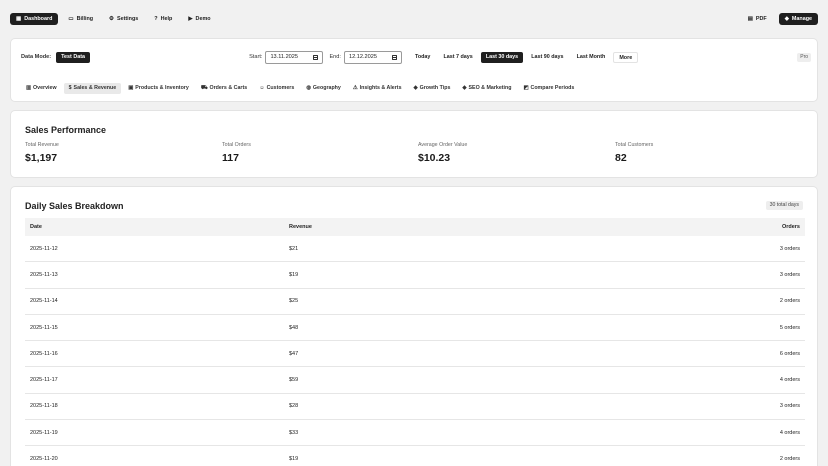 This screenshot has width=828, height=466. Describe the element at coordinates (44, 380) in the screenshot. I see `cell-date: 2025-11-17` at that location.